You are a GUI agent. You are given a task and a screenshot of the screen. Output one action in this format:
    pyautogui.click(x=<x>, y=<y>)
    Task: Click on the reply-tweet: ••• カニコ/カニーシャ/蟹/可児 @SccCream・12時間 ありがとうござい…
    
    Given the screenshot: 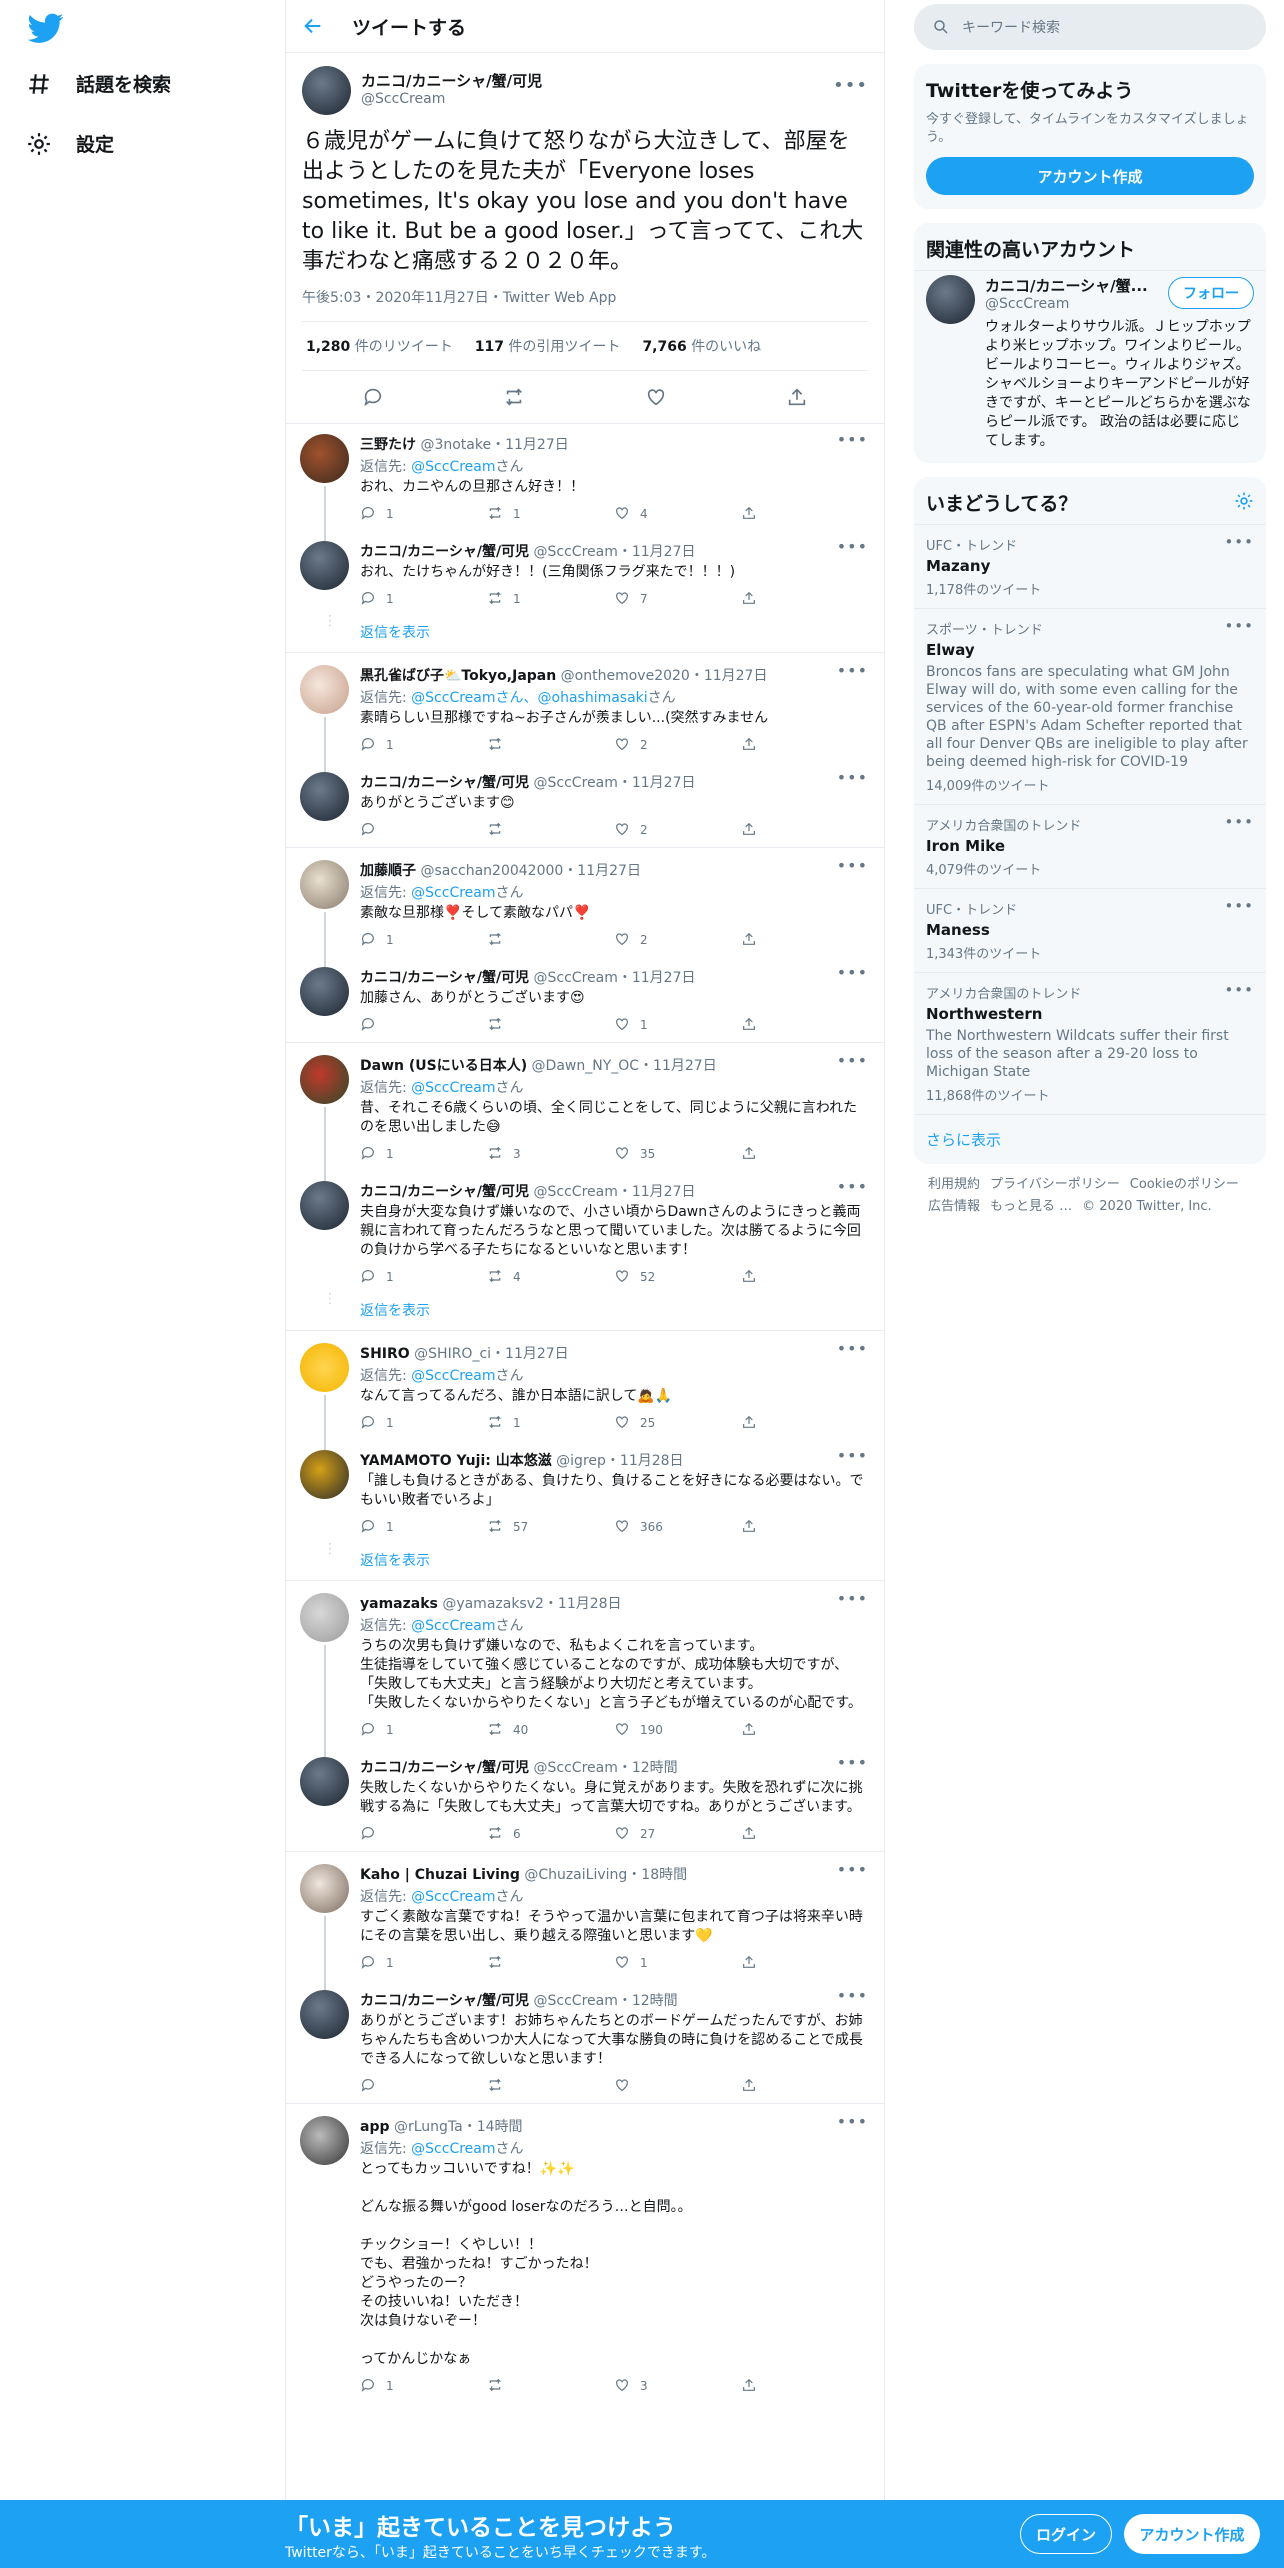 What is the action you would take?
    pyautogui.click(x=585, y=2041)
    